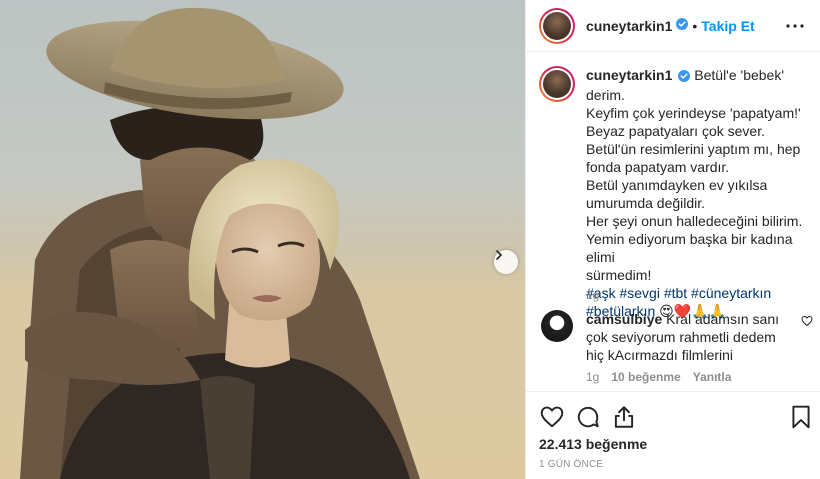 The width and height of the screenshot is (820, 479). I want to click on caption-line: fonda papatyam vardır., so click(658, 167).